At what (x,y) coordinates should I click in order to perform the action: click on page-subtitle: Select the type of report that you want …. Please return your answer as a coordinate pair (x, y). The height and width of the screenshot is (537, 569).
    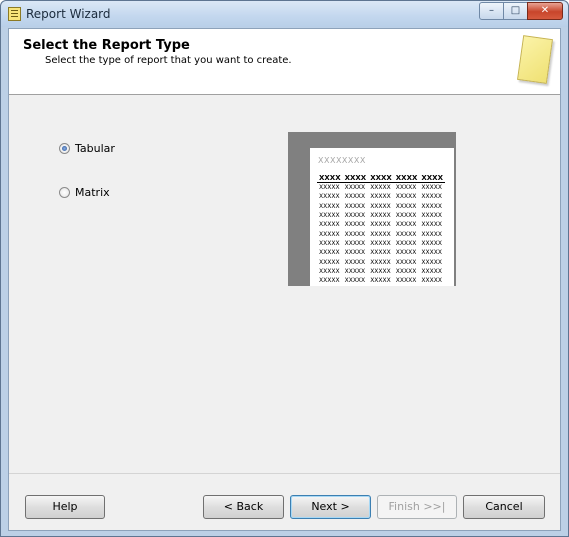
    Looking at the image, I should click on (168, 60).